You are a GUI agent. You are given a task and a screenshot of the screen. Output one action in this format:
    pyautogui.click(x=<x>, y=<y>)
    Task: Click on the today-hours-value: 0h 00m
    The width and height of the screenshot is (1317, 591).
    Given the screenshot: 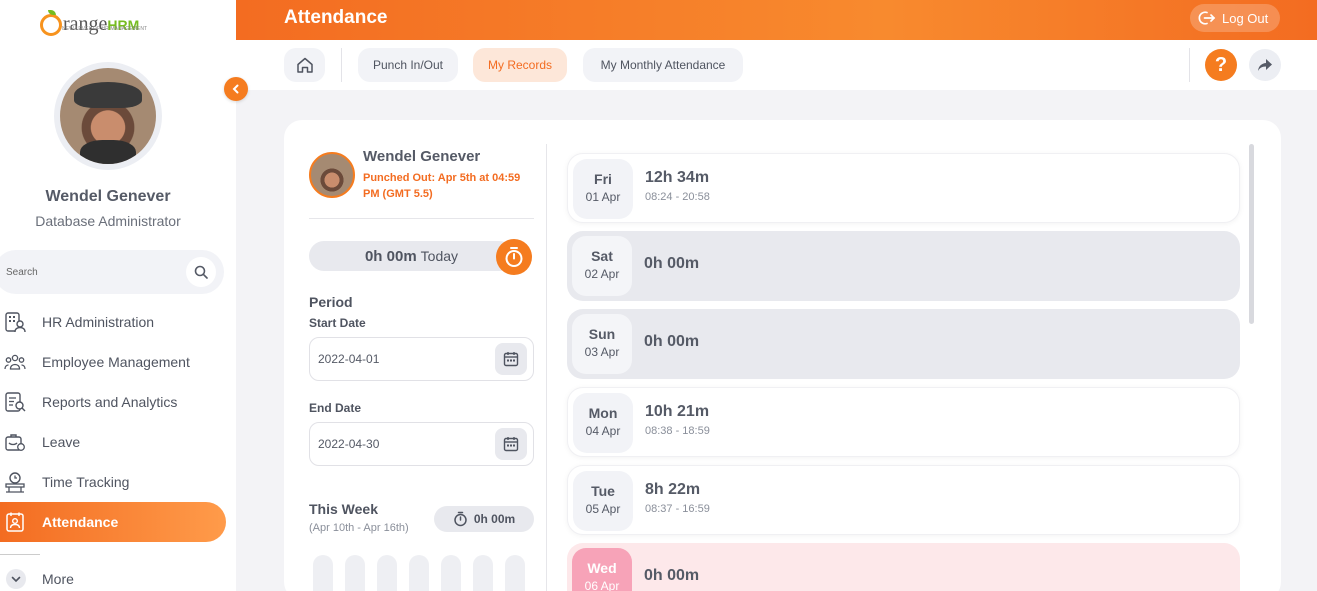 What is the action you would take?
    pyautogui.click(x=390, y=256)
    